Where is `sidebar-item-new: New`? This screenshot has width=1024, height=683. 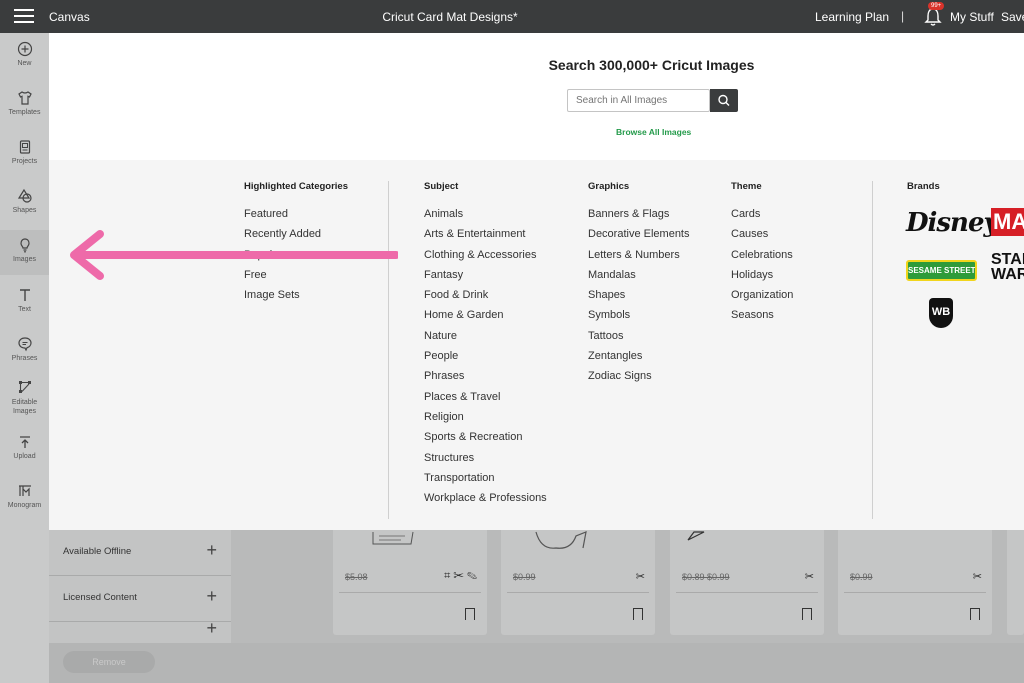 sidebar-item-new: New is located at coordinates (24, 54).